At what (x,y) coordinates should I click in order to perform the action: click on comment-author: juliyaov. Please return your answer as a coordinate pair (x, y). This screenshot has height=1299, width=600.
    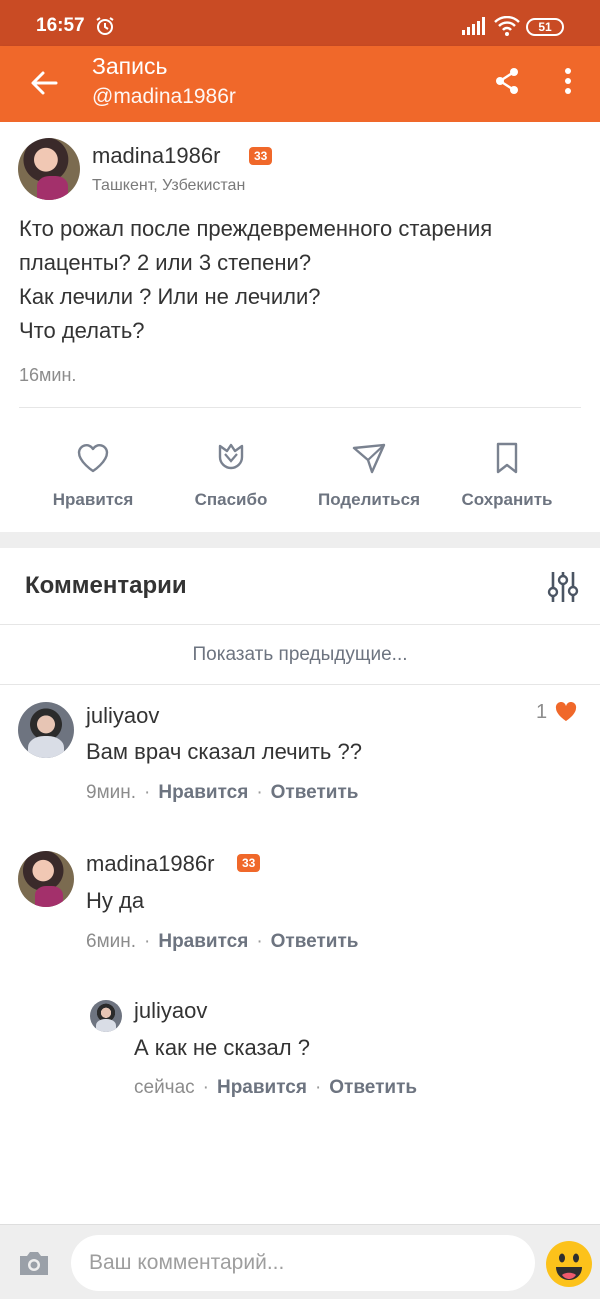
    Looking at the image, I should click on (122, 716).